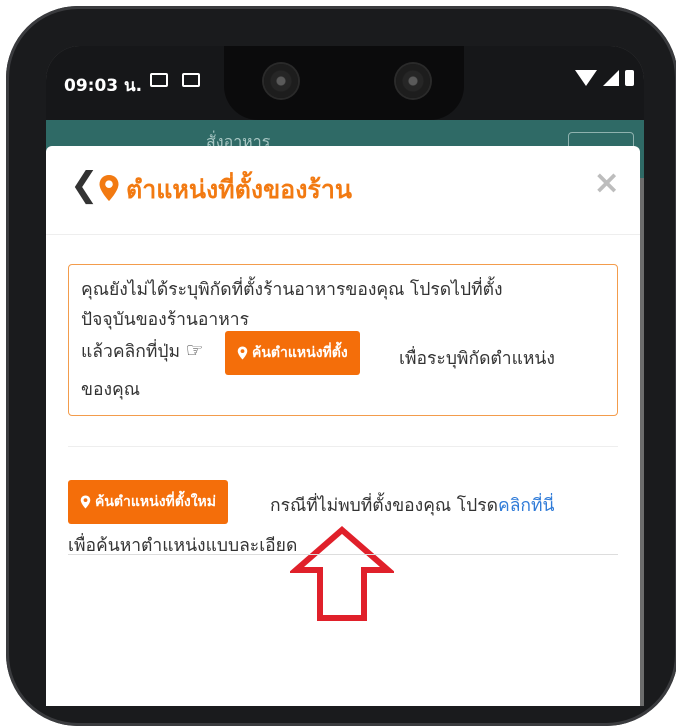 The width and height of the screenshot is (676, 726). I want to click on notice-prefix: แล้วคลิกที่ปุ่ม, so click(131, 352).